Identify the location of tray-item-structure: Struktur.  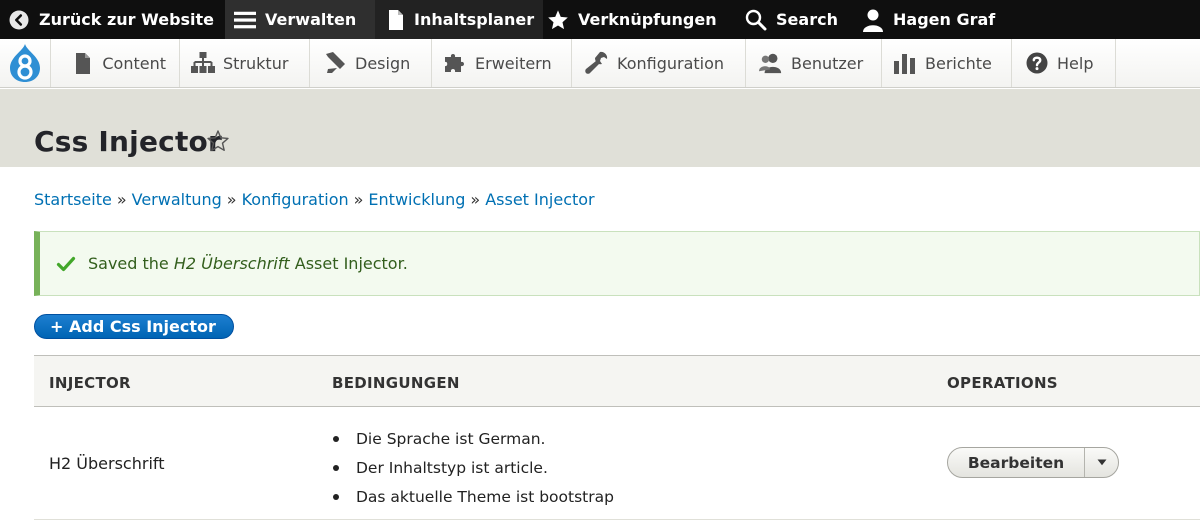
(245, 63).